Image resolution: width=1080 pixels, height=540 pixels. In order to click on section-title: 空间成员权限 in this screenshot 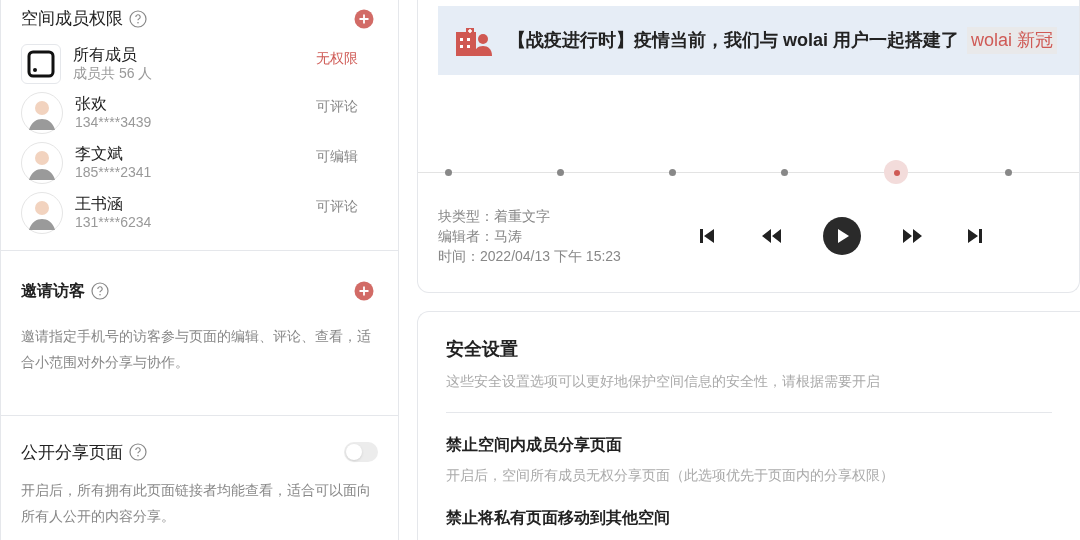, I will do `click(72, 19)`.